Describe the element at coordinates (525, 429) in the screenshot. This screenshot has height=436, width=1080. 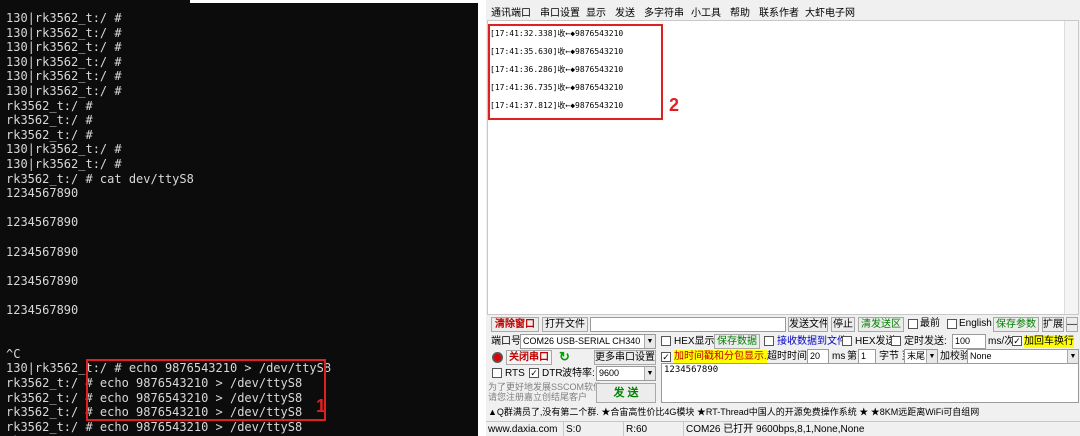
I see `status-site: www.daxia.com` at that location.